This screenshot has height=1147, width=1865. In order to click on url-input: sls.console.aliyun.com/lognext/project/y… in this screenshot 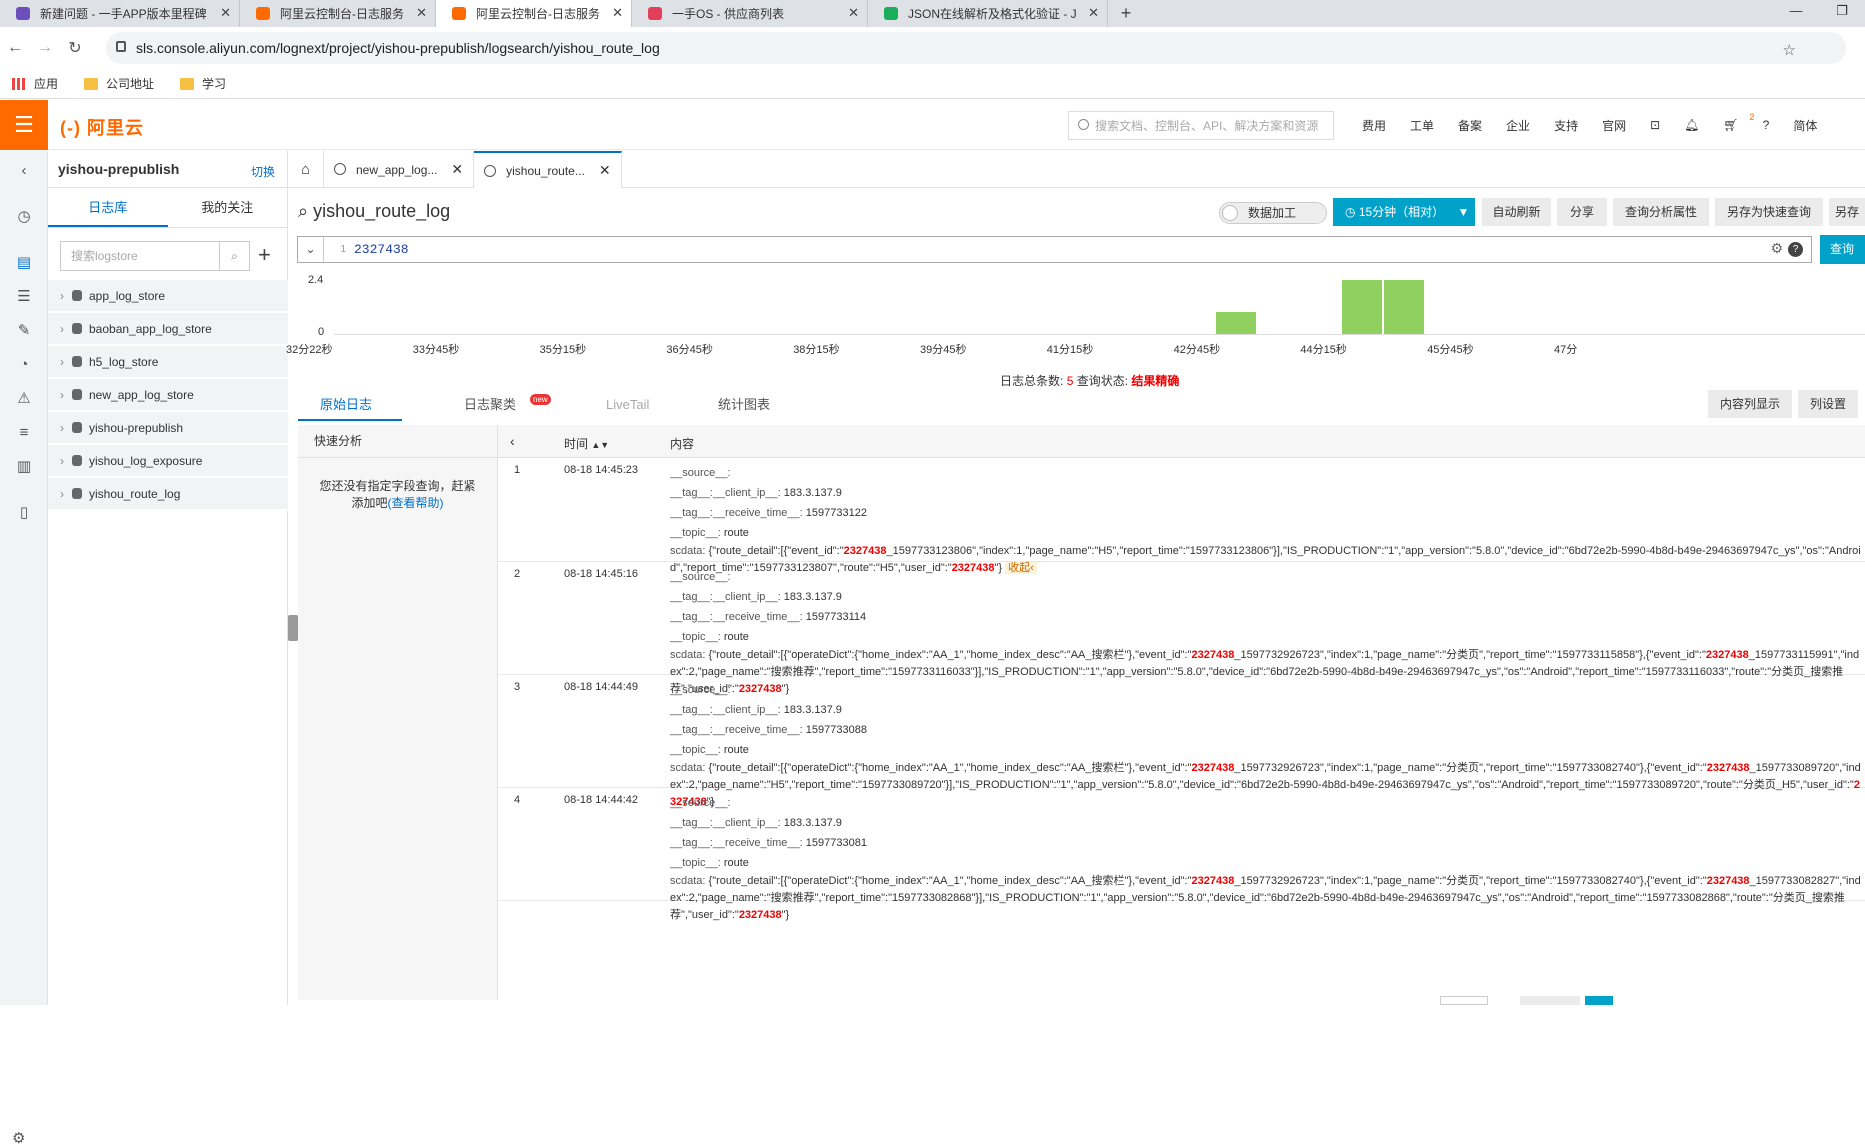, I will do `click(976, 48)`.